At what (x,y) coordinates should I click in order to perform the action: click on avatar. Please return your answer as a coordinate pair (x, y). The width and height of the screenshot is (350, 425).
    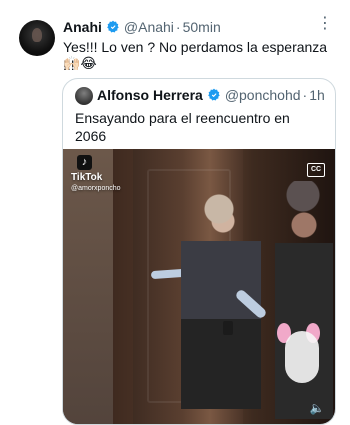
    Looking at the image, I should click on (37, 38).